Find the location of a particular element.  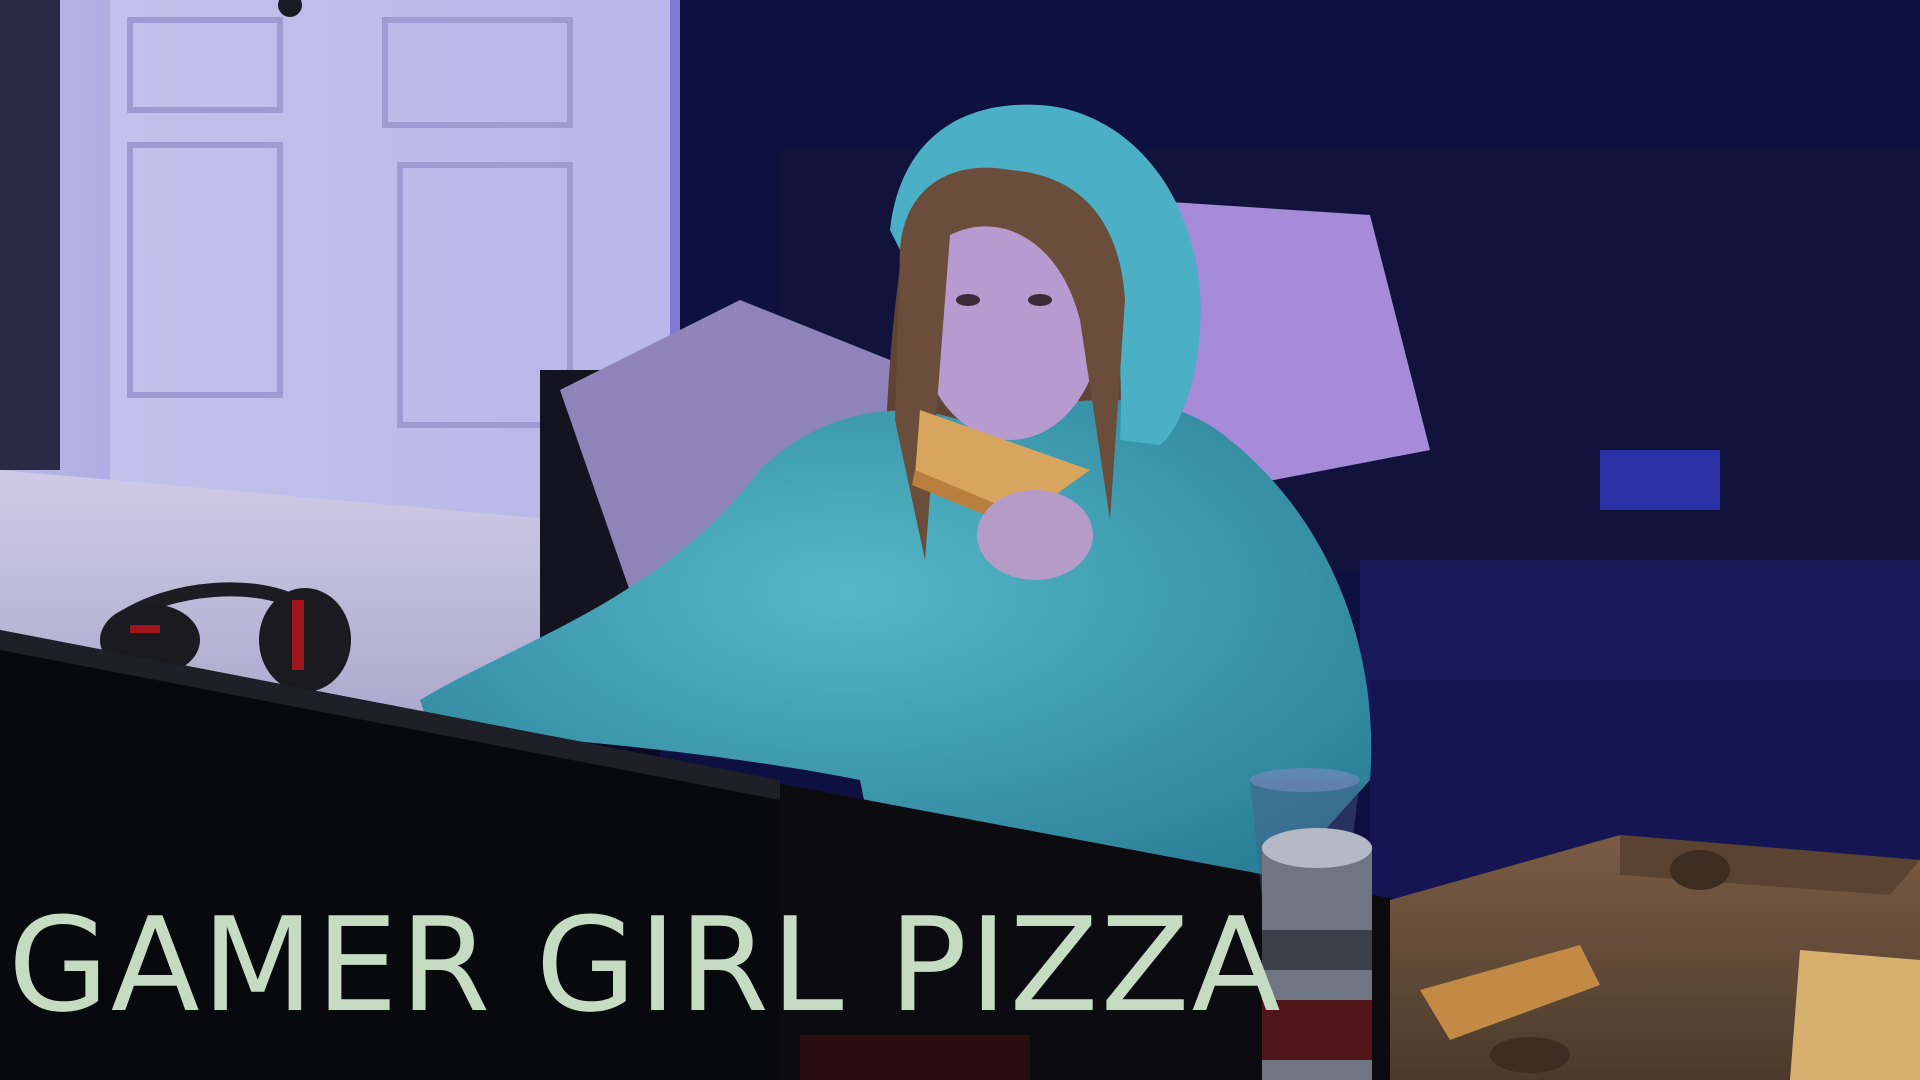

left-eye is located at coordinates (968, 300).